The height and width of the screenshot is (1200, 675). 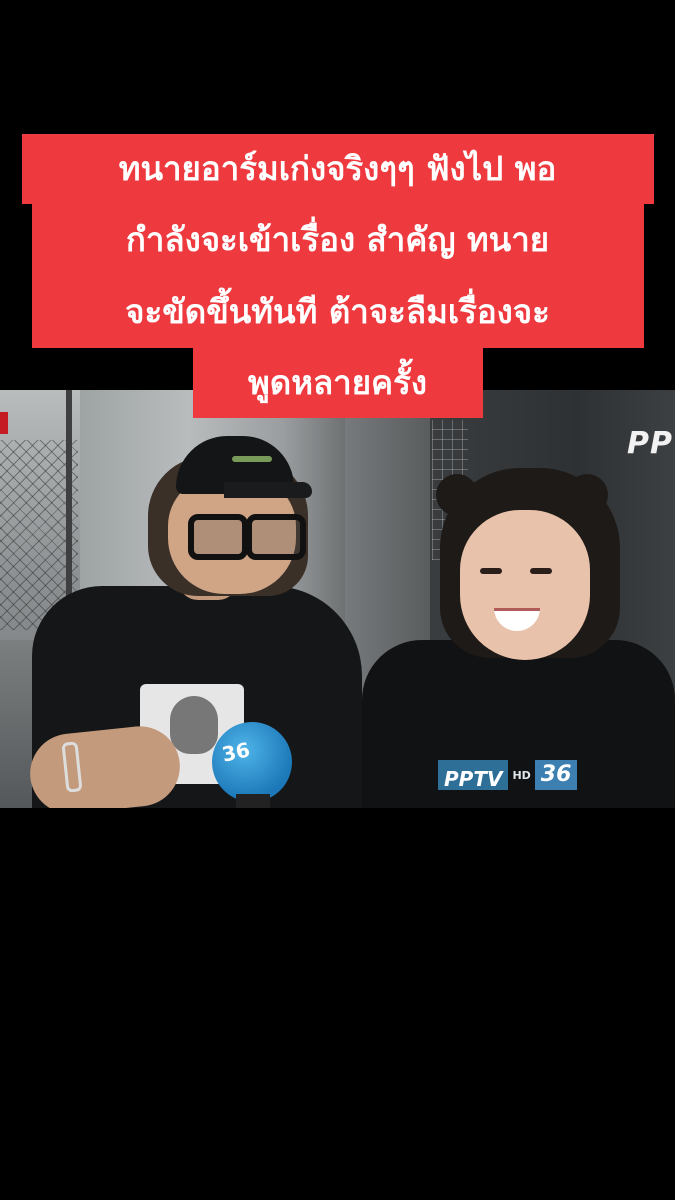 I want to click on caption-line-2: กำลังจะเข้าเรื่อง สำคัญ ทนาย, so click(x=337, y=240).